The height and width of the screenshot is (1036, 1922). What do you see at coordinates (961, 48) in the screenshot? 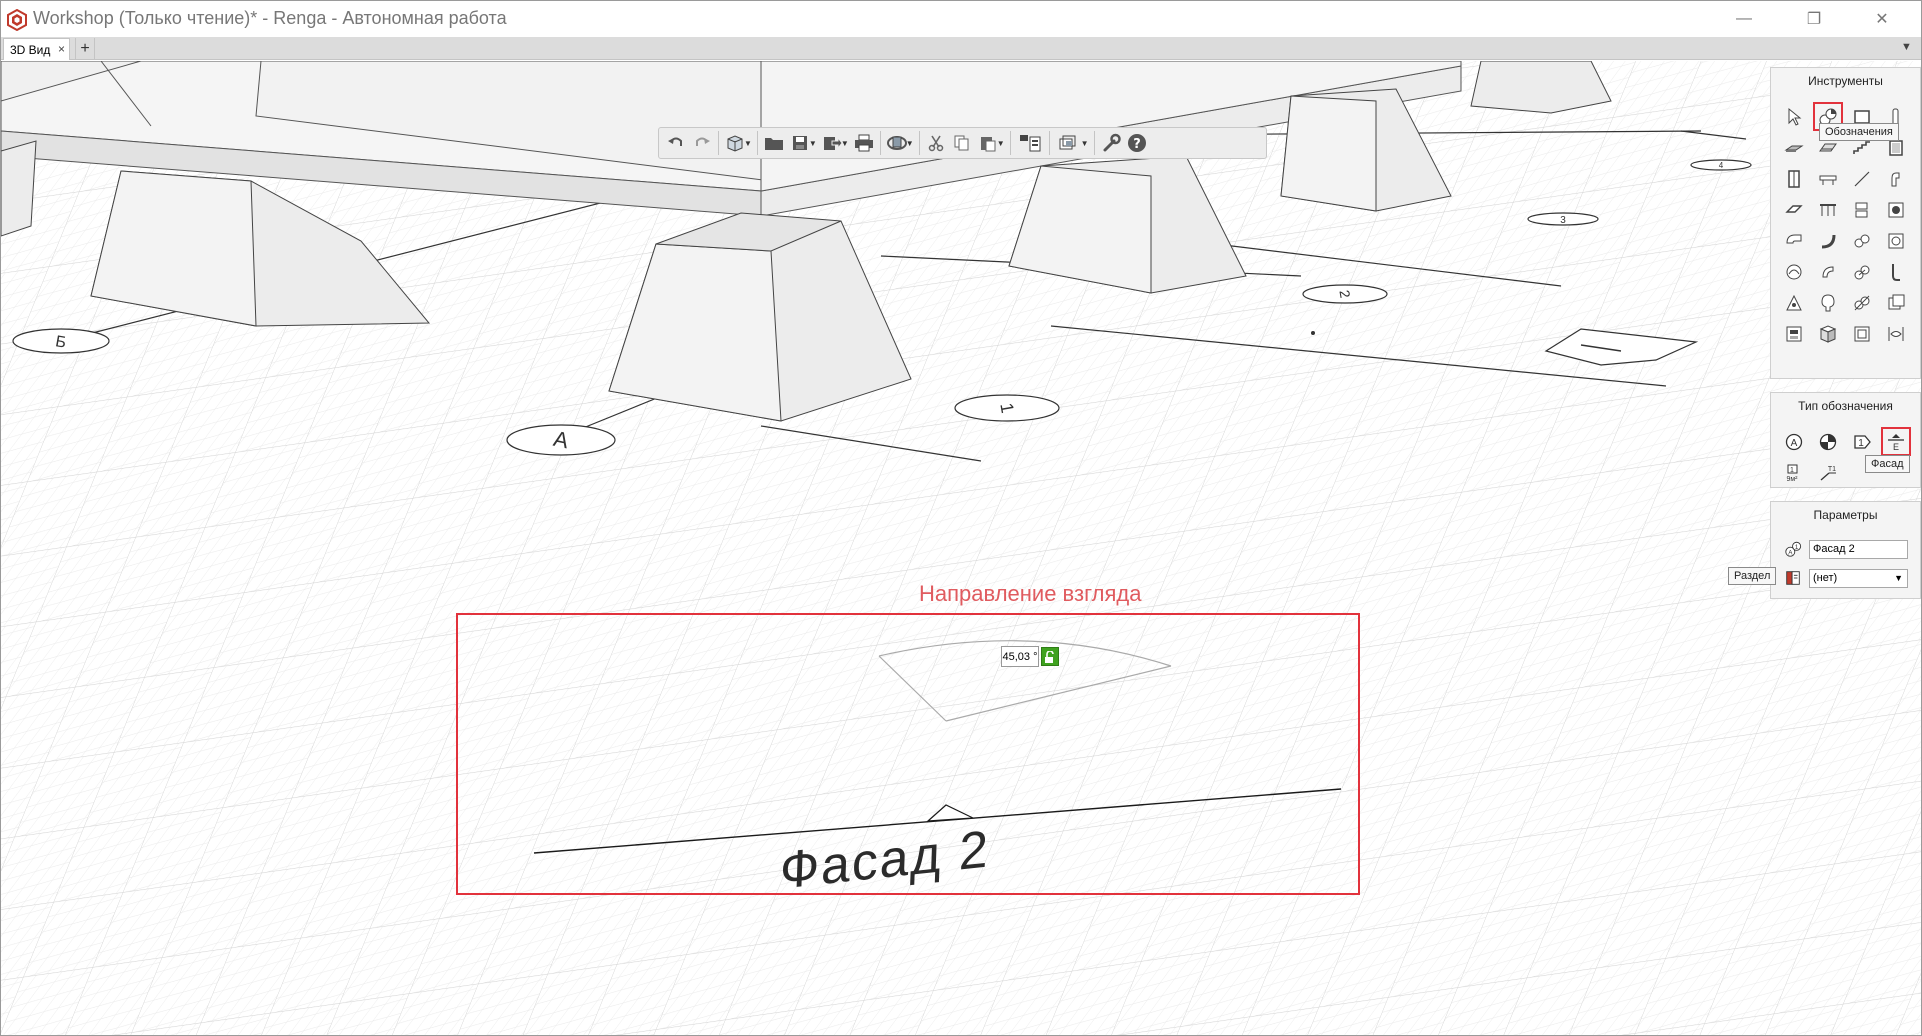
I see `tab-bar: 3D Вид × + ▼` at bounding box center [961, 48].